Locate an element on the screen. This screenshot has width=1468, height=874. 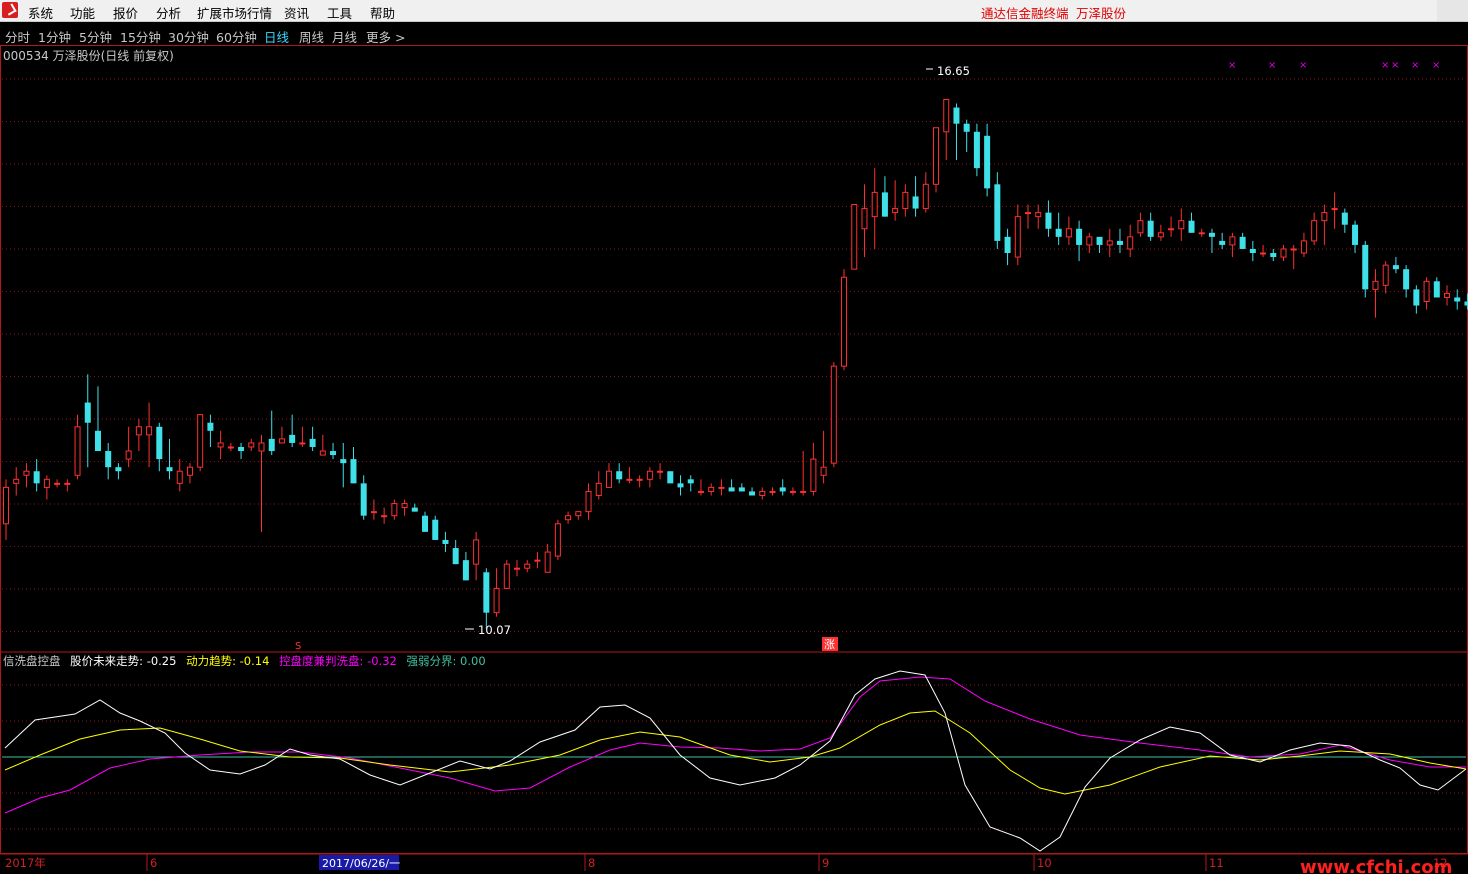
x-label-6: 6 is located at coordinates (153, 863).